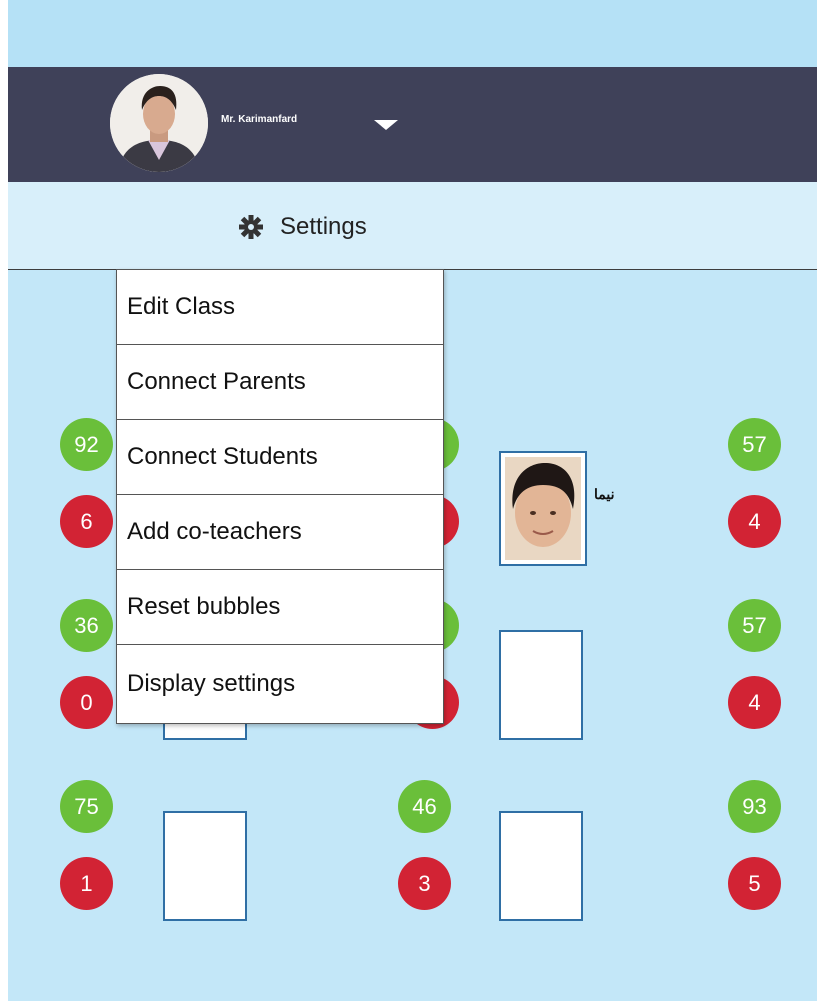  I want to click on student-photo, so click(543, 508).